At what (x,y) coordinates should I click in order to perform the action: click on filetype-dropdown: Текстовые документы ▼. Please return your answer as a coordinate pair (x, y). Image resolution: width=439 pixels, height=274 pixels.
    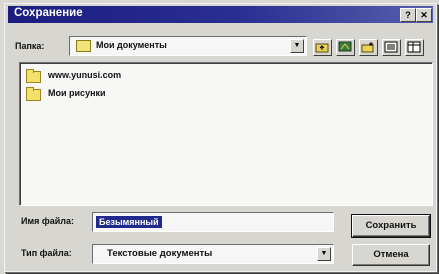
    Looking at the image, I should click on (213, 254).